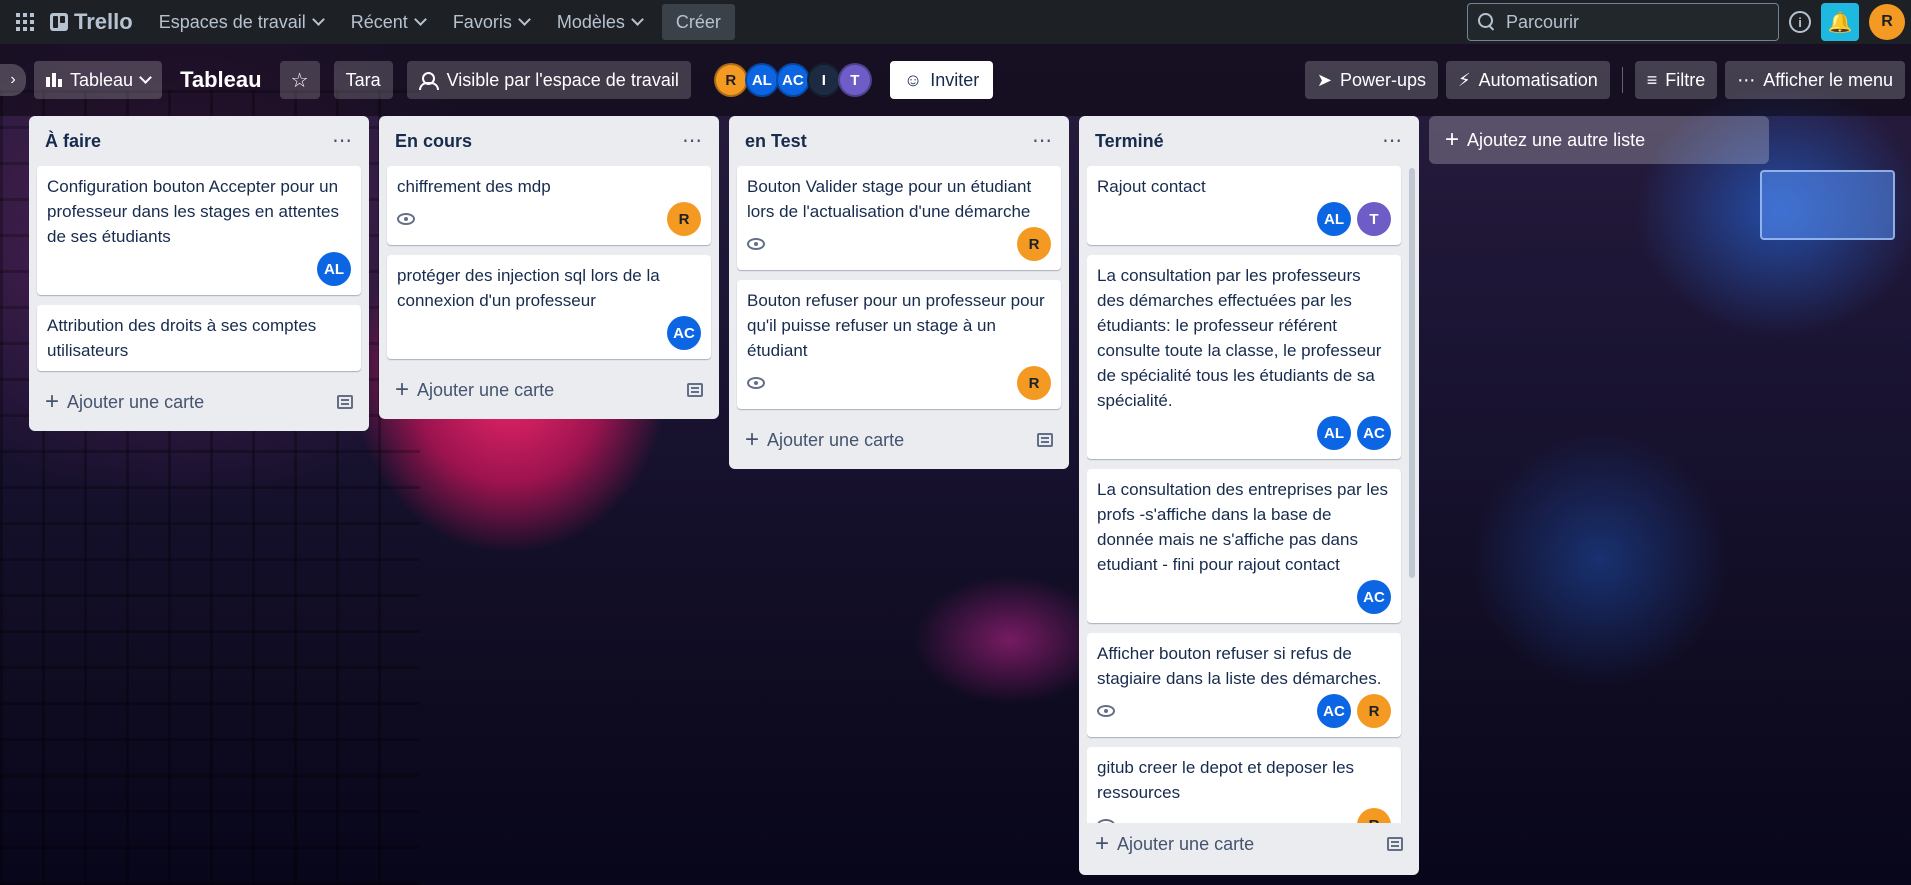 This screenshot has height=885, width=1911. I want to click on list-header: À faire ⋯, so click(199, 141).